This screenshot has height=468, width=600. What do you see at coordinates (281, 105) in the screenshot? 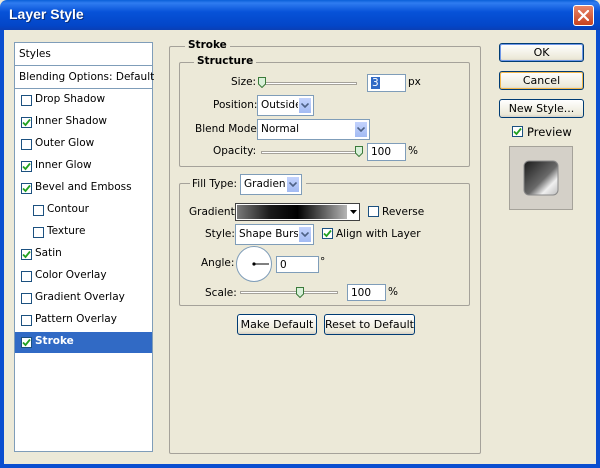
I see `position-value: Outside` at bounding box center [281, 105].